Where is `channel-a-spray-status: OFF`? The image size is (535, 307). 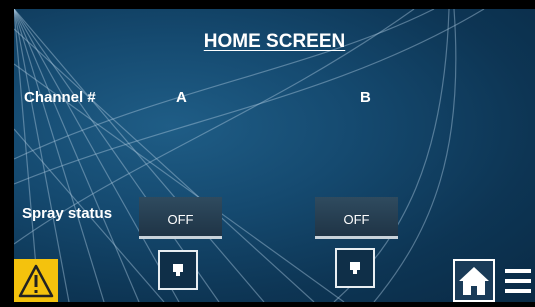 channel-a-spray-status: OFF is located at coordinates (180, 219).